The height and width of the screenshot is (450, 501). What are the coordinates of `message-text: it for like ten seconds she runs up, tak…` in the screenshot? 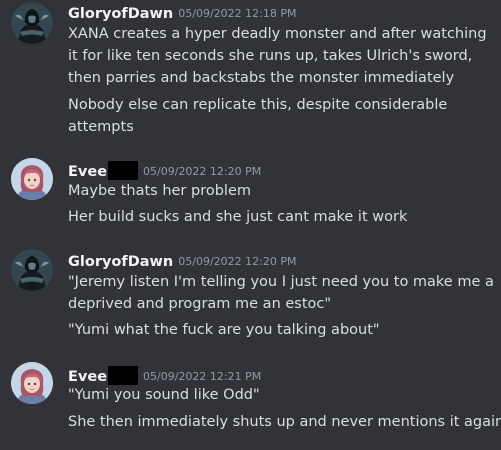 It's located at (270, 56).